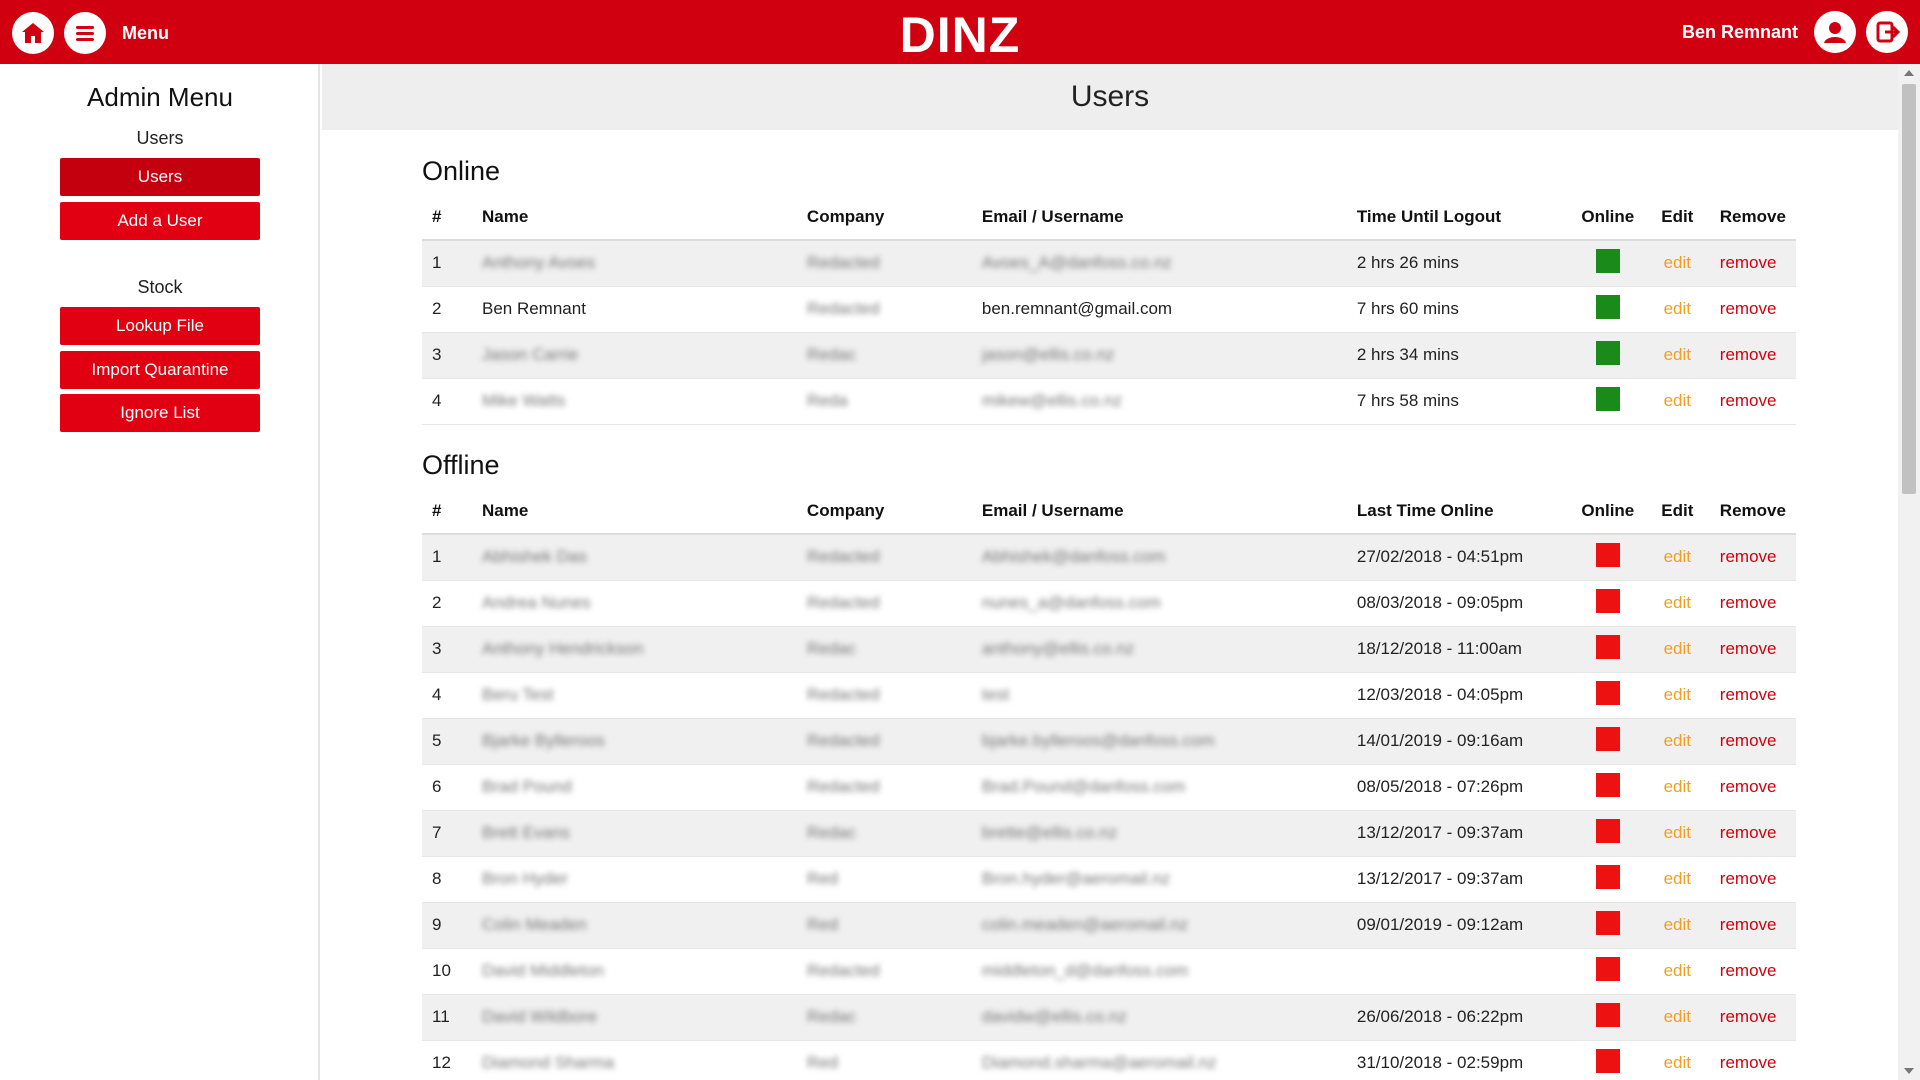 This screenshot has height=1080, width=1920. I want to click on page-scrollbar, so click(1909, 572).